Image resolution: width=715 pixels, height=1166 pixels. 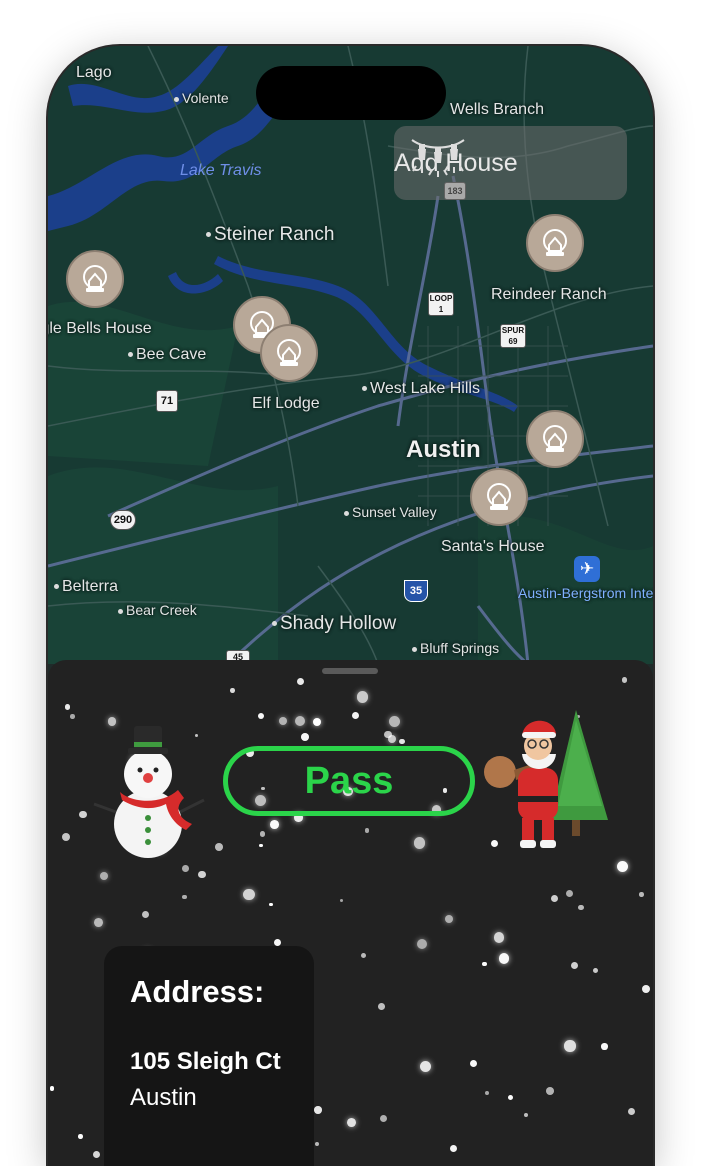 I want to click on snowman-icon, so click(x=149, y=792).